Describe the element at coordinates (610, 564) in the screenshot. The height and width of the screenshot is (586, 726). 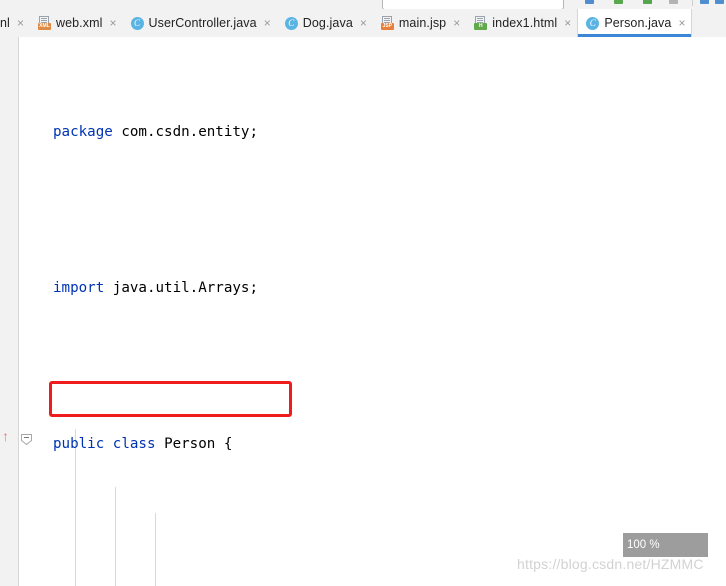
I see `watermark: https://blog.csdn.net/HZMMC` at that location.